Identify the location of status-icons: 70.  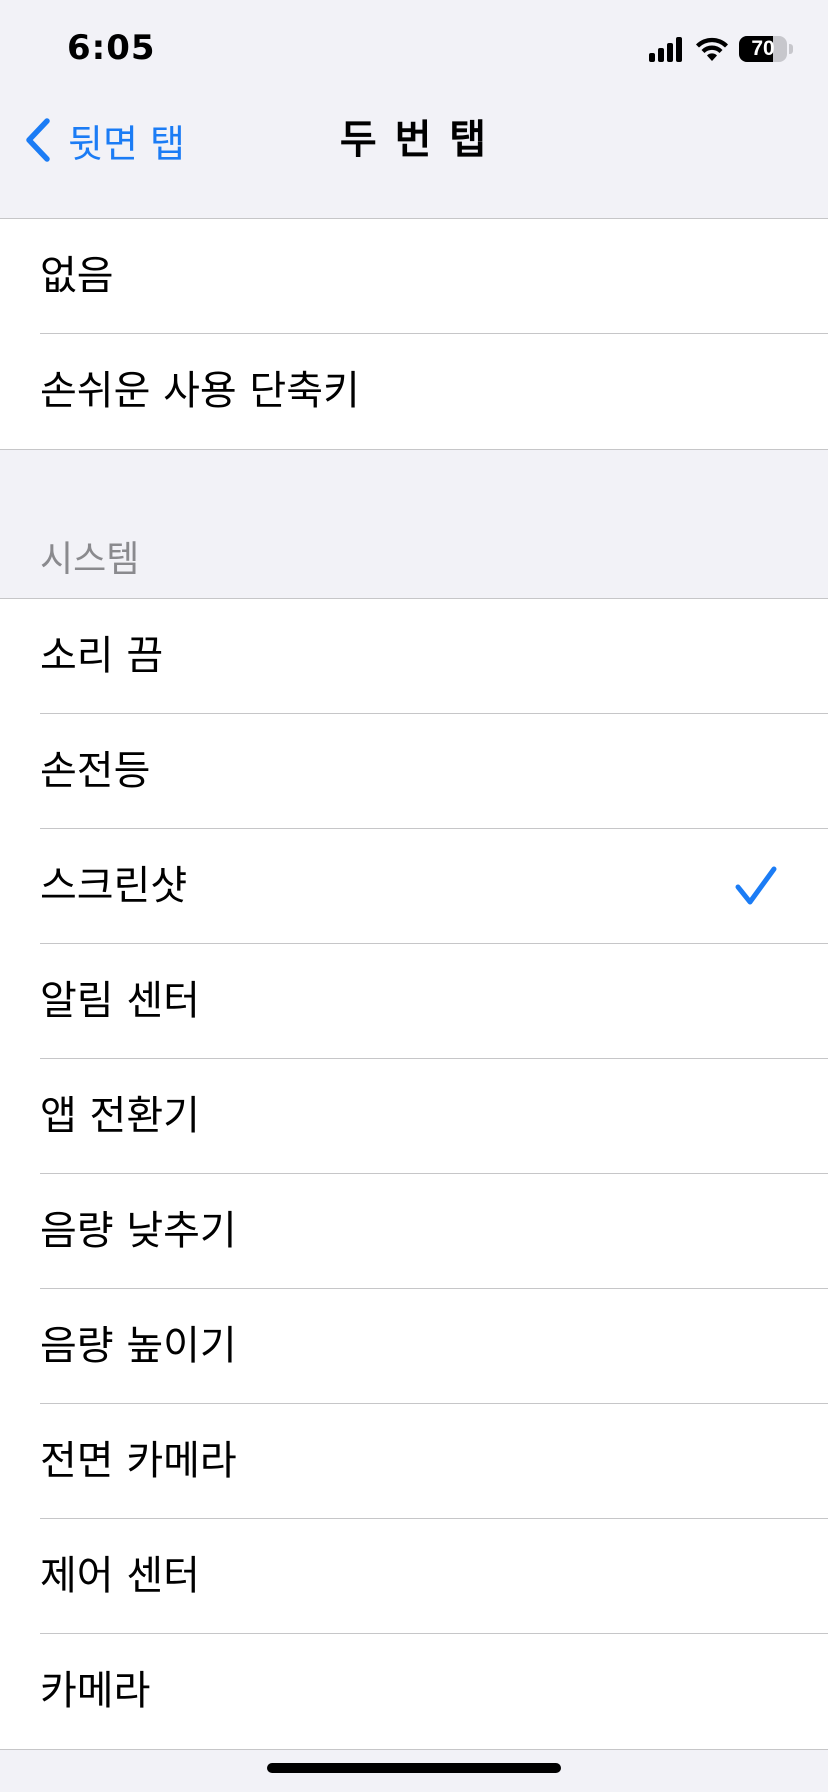
(721, 49).